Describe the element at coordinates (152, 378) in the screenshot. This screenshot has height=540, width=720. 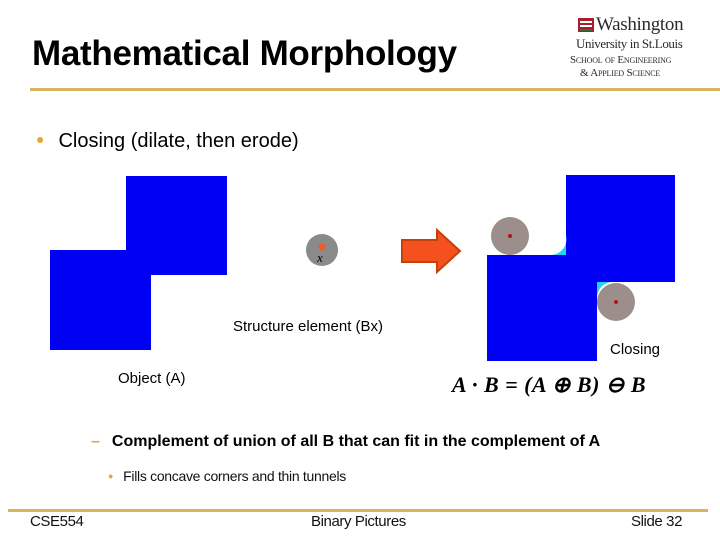
I see `object-label: Object (A)` at that location.